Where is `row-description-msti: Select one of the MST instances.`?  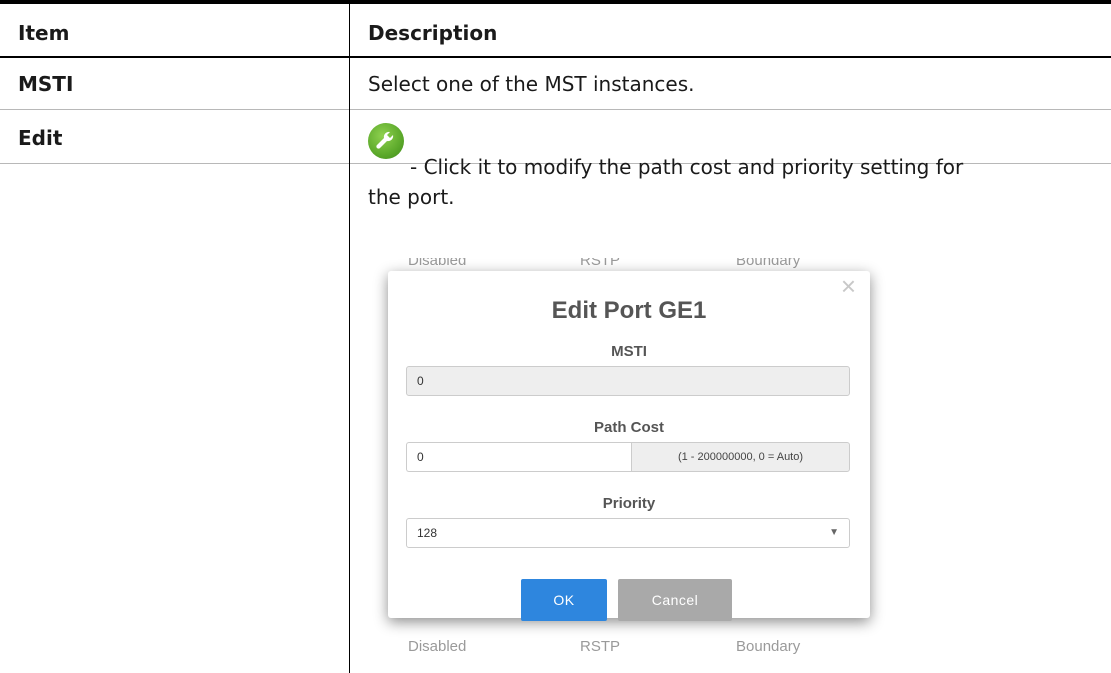 row-description-msti: Select one of the MST instances. is located at coordinates (531, 84).